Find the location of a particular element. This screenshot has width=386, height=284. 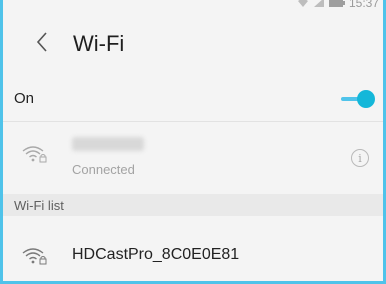

wifi-toggle-switch is located at coordinates (358, 99).